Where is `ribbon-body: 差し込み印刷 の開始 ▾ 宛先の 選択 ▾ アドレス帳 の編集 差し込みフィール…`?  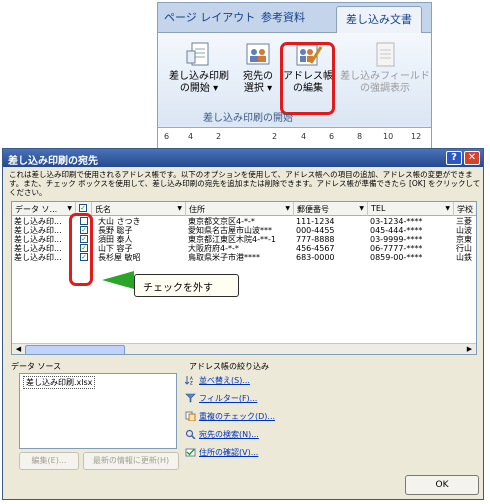 ribbon-body: 差し込み印刷 の開始 ▾ 宛先の 選択 ▾ アドレス帳 の編集 差し込みフィール… is located at coordinates (294, 79).